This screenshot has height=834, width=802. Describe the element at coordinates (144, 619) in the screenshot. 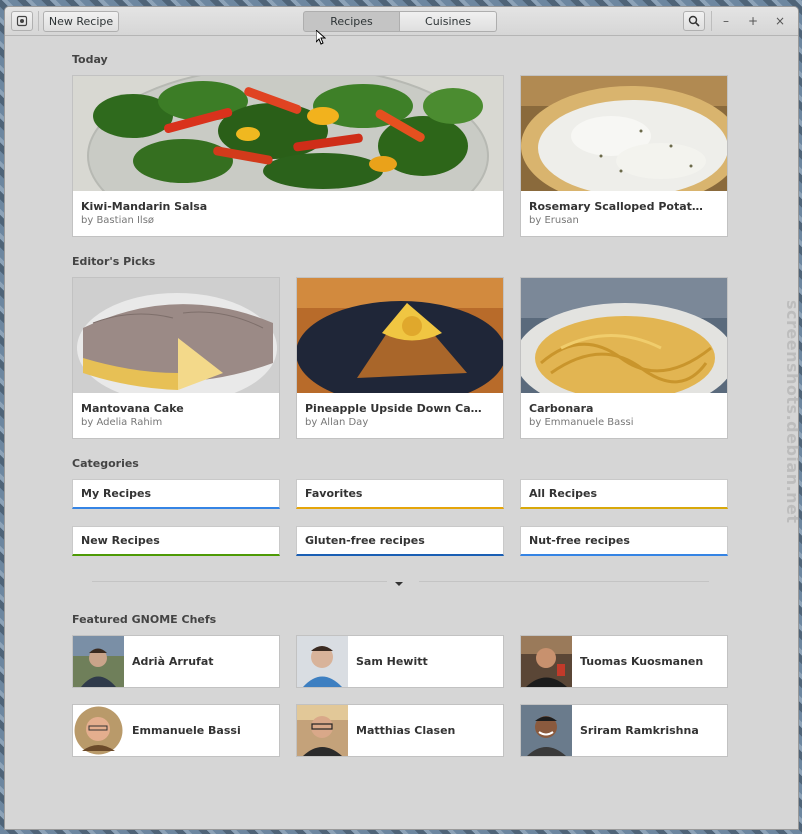

I see `section-title-chefs: Featured GNOME Chefs` at that location.